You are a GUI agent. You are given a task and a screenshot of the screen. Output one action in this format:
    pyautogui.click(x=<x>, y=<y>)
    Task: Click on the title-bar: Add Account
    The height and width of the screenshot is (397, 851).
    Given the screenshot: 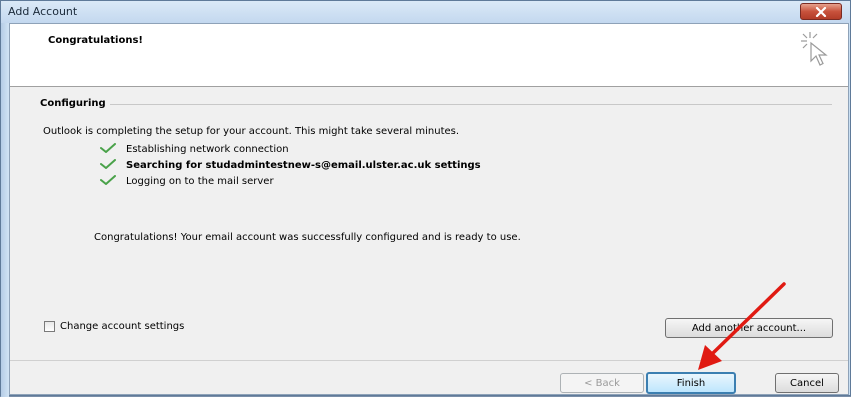 What is the action you would take?
    pyautogui.click(x=425, y=12)
    